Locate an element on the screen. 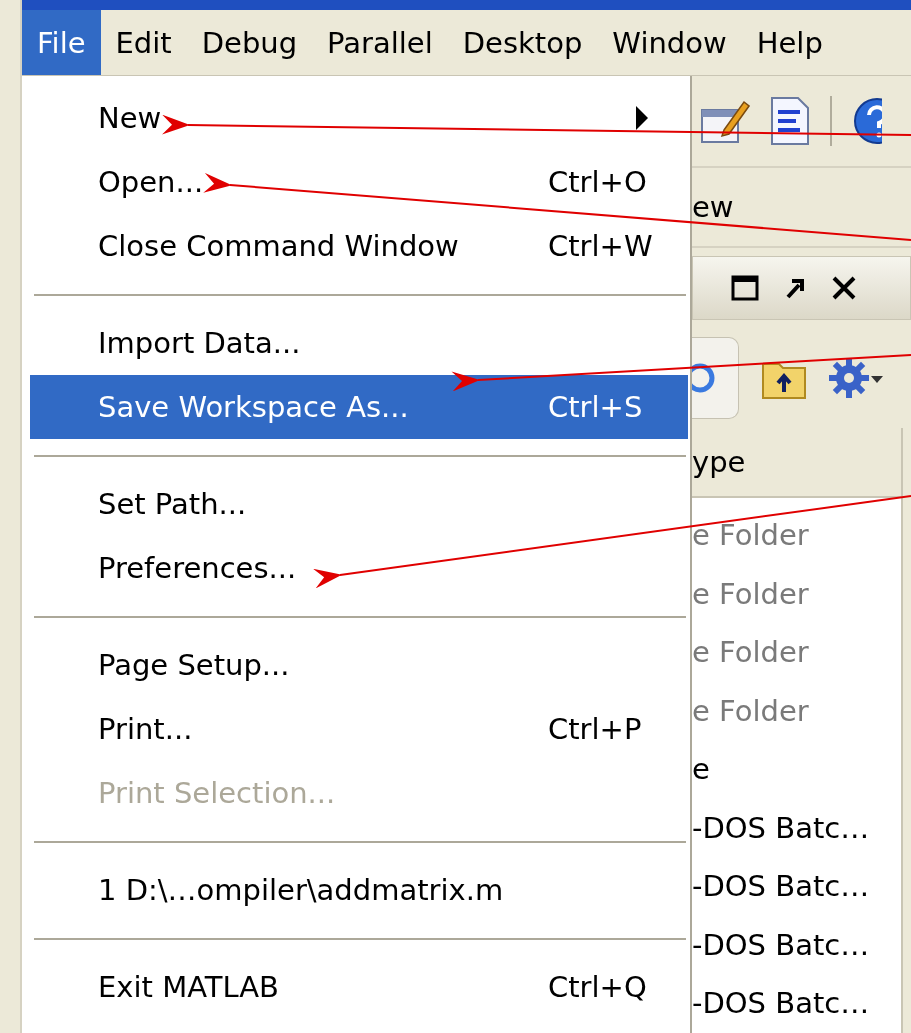 This screenshot has height=1033, width=911. menu-item: Open... Ctrl+O is located at coordinates (359, 182).